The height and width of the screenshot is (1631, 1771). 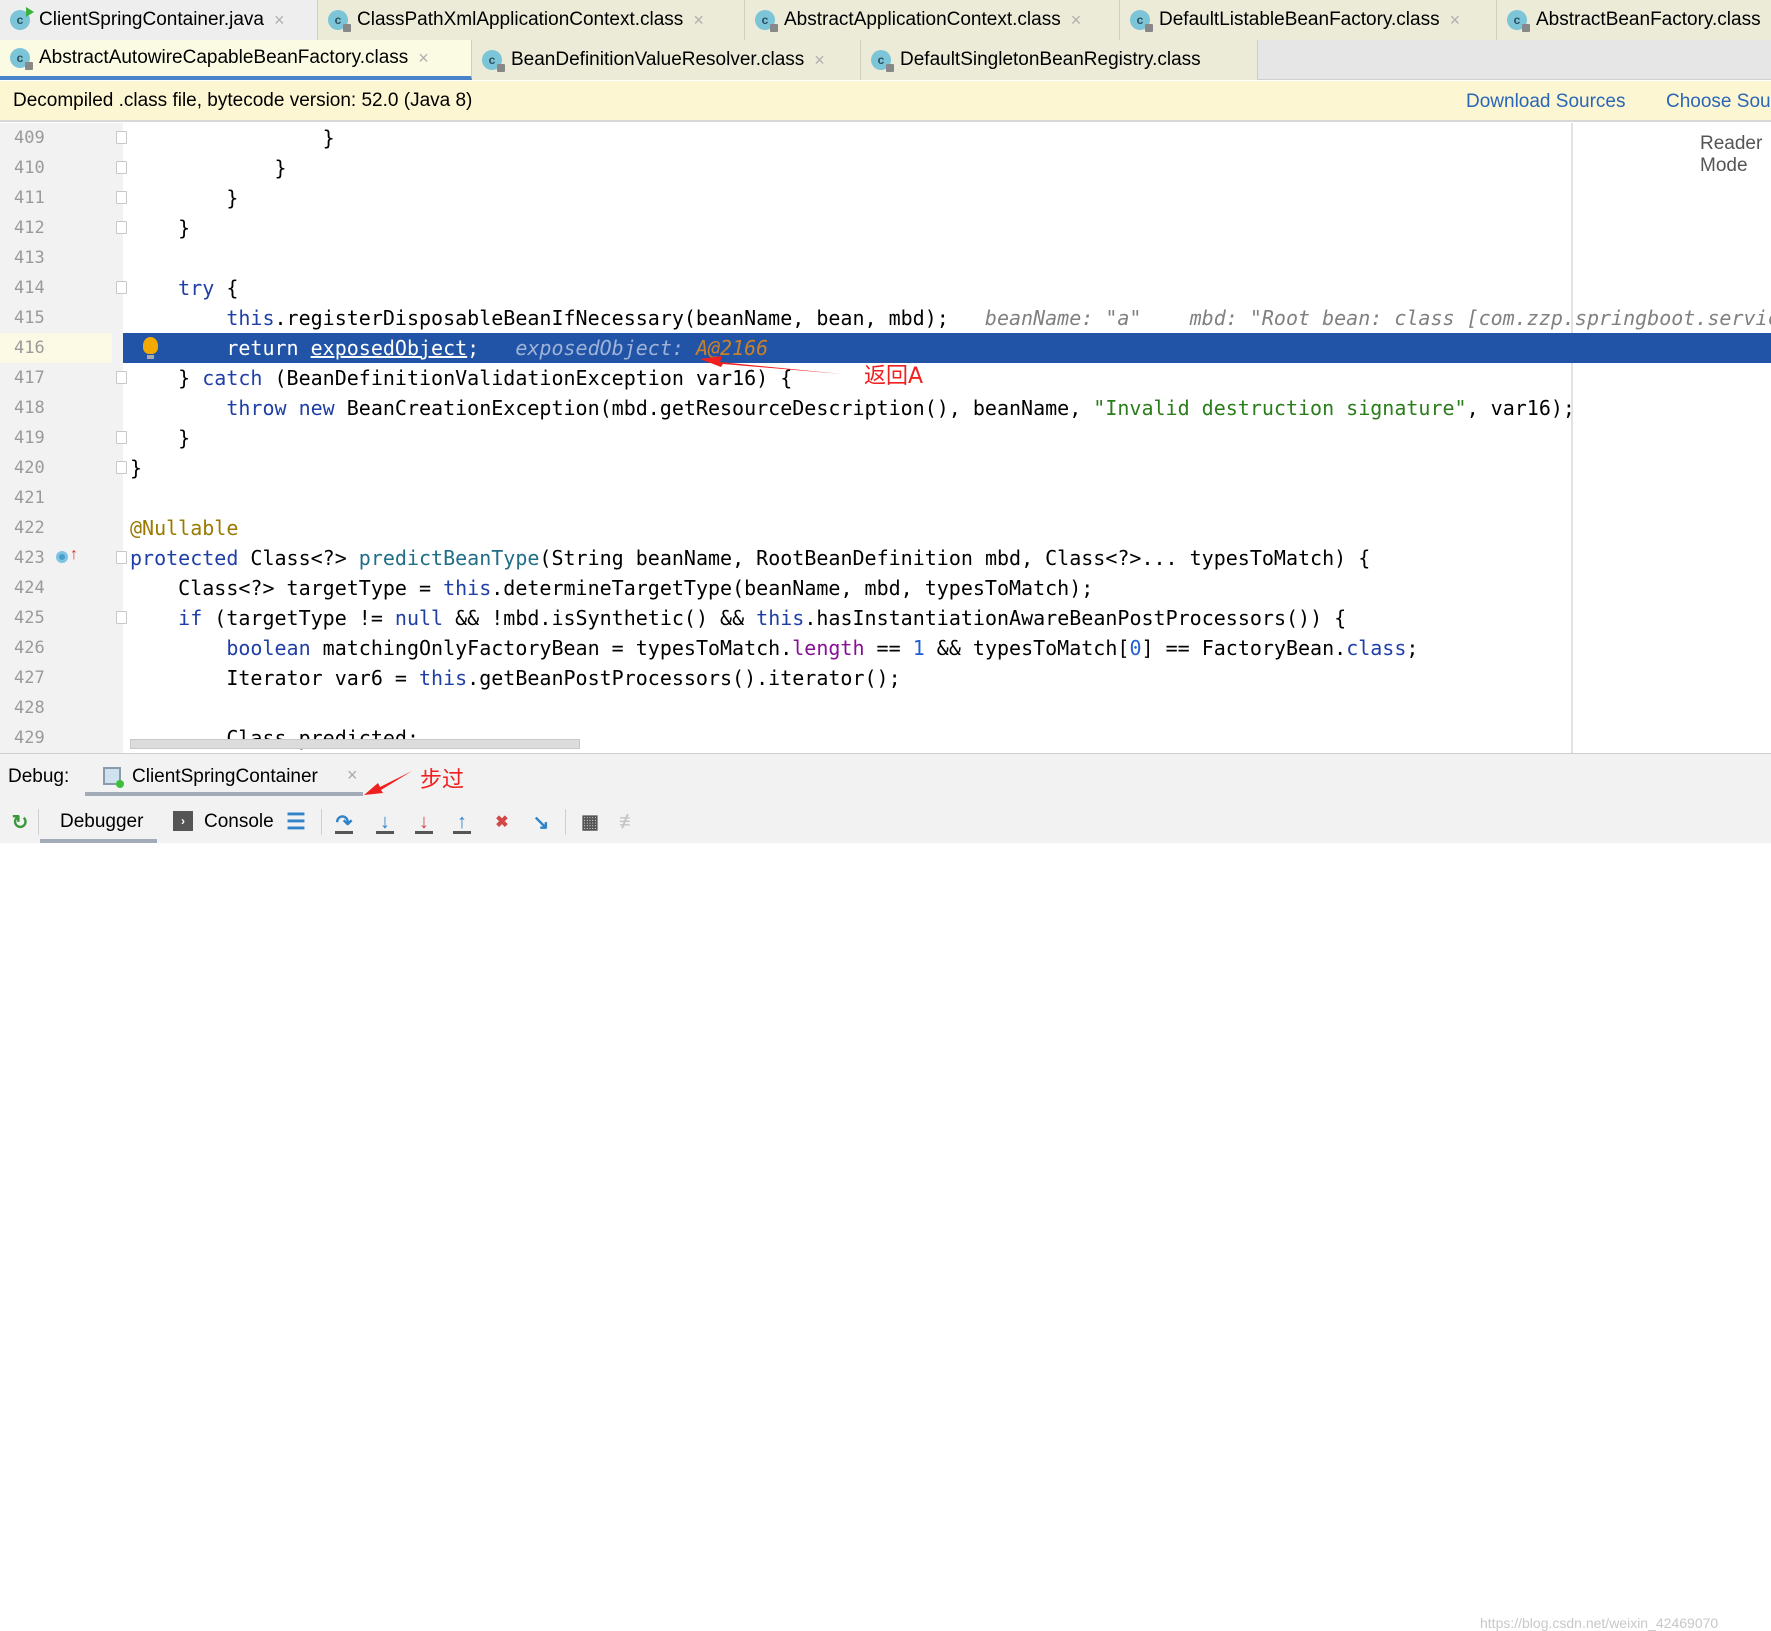 I want to click on line-number: 424, so click(x=56, y=588).